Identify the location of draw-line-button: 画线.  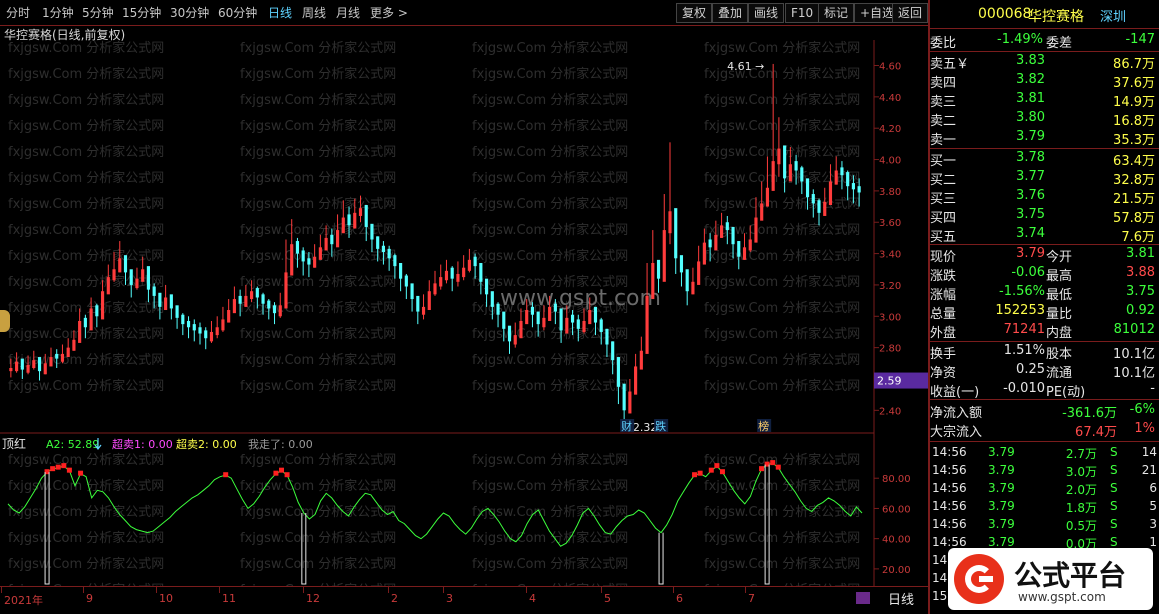
(766, 13).